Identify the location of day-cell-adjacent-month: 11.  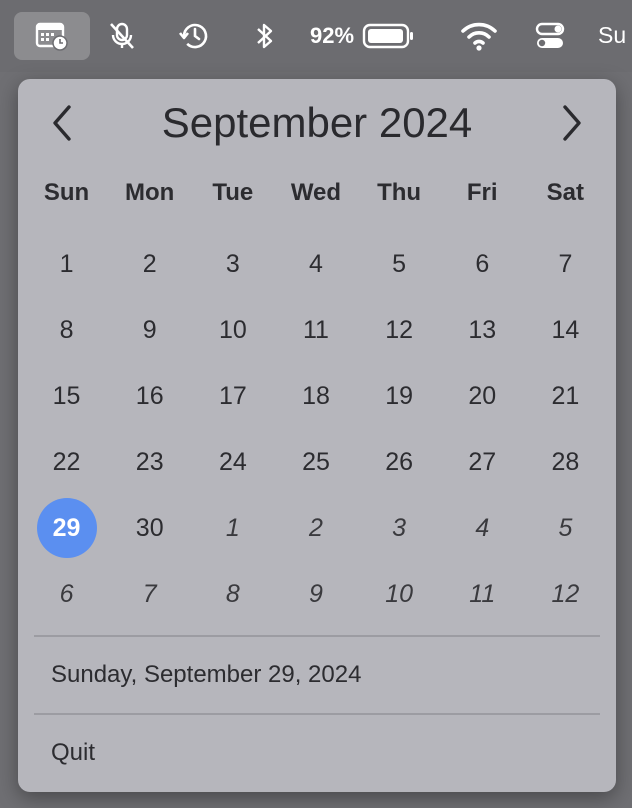
(482, 594).